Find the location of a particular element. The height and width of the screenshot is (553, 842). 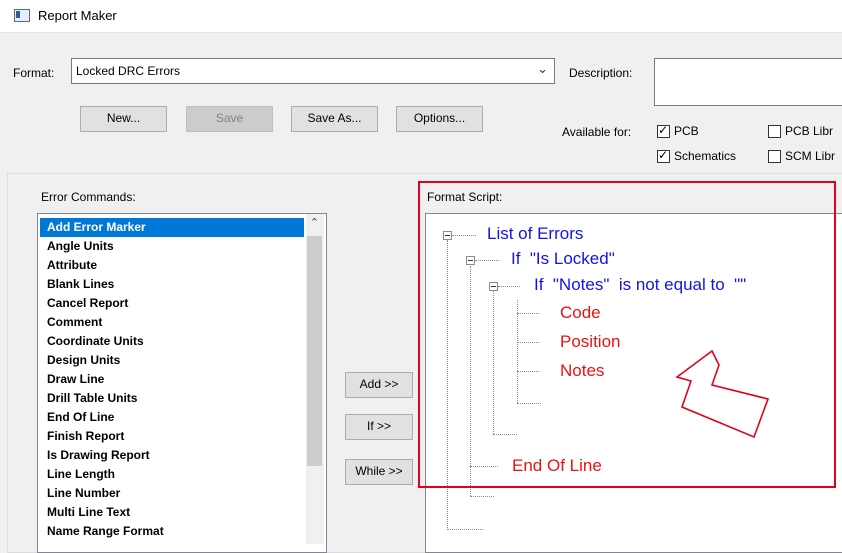

red-arrow-icon is located at coordinates (722, 394).